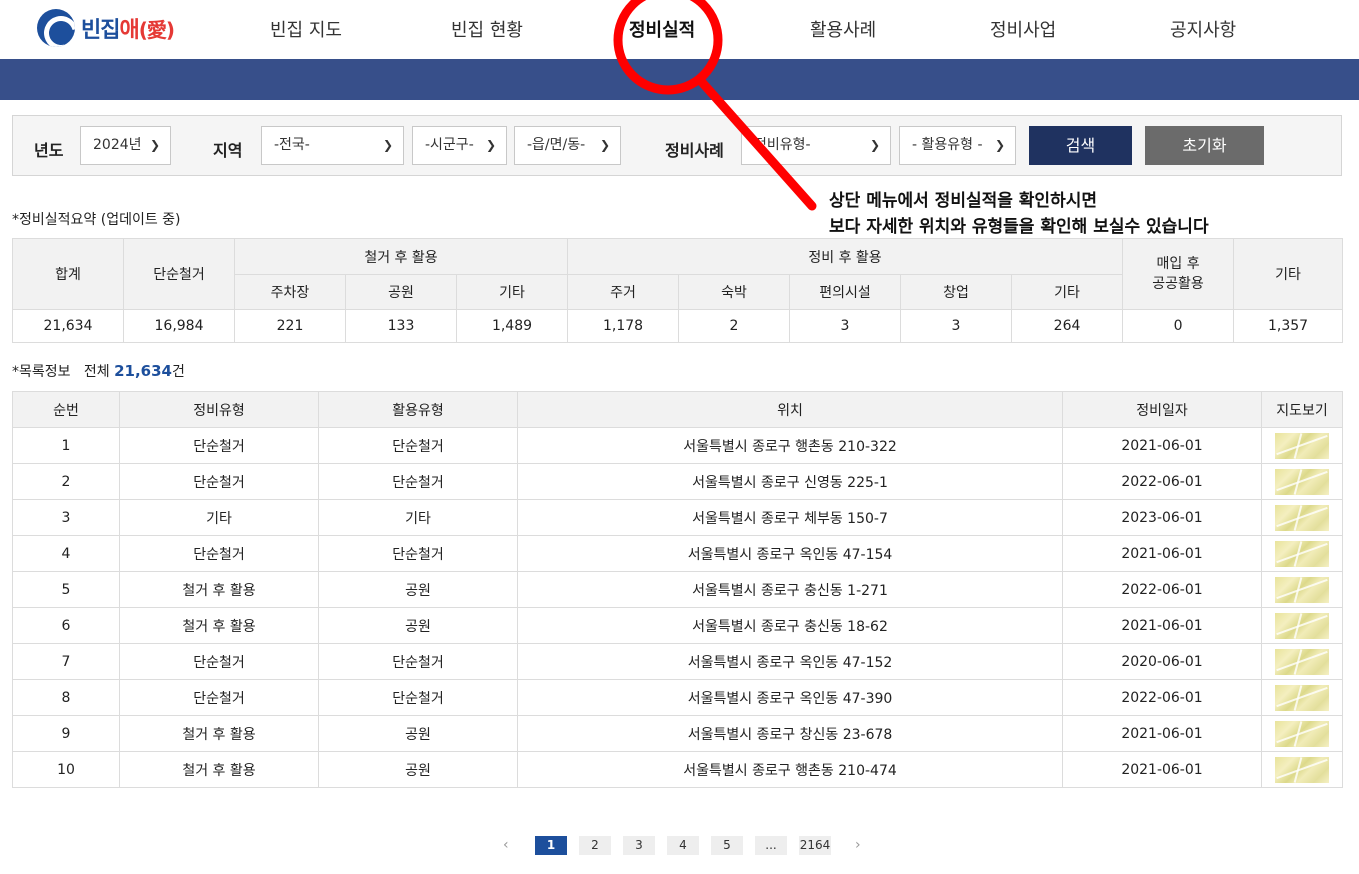  I want to click on row-location: 서울특별시 종로구 행촌동 210-474, so click(790, 769).